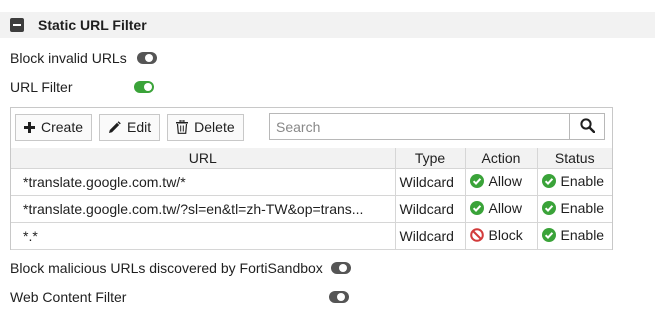  I want to click on toolbar: Create Edit Delete, so click(133, 127).